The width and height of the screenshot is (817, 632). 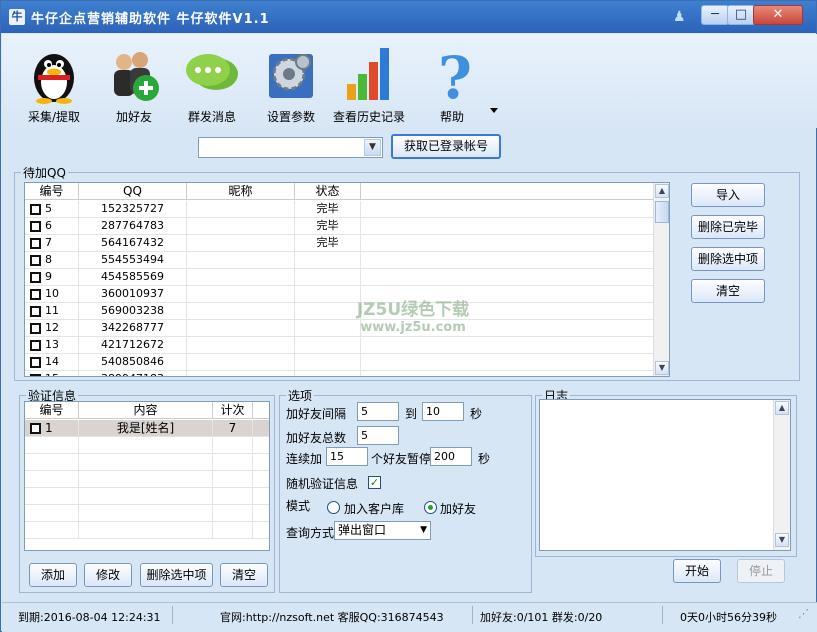 What do you see at coordinates (374, 482) in the screenshot?
I see `random-verify-checkbox: ✓` at bounding box center [374, 482].